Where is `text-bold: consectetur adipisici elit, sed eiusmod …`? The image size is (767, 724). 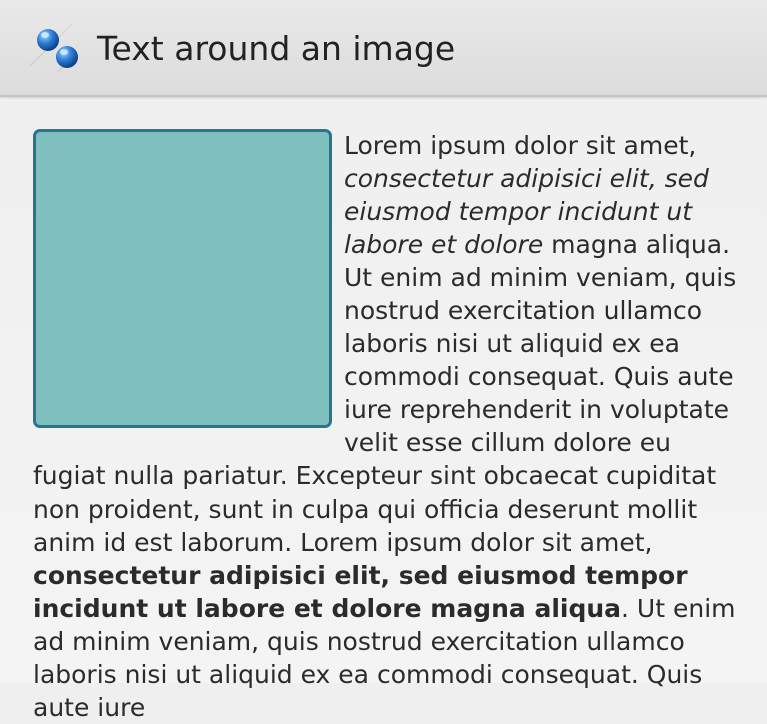
text-bold: consectetur adipisici elit, sed eiusmod … is located at coordinates (360, 591).